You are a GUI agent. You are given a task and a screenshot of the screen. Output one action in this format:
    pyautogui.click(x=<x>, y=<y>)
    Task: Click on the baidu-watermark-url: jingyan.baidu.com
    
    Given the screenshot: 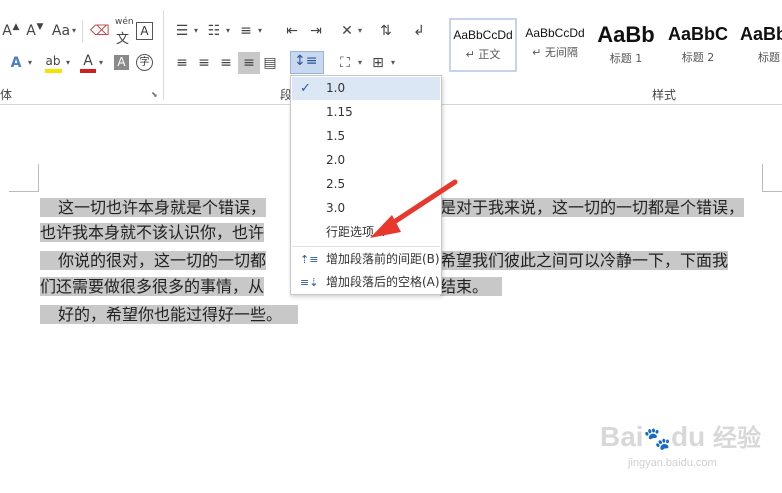 What is the action you would take?
    pyautogui.click(x=672, y=463)
    